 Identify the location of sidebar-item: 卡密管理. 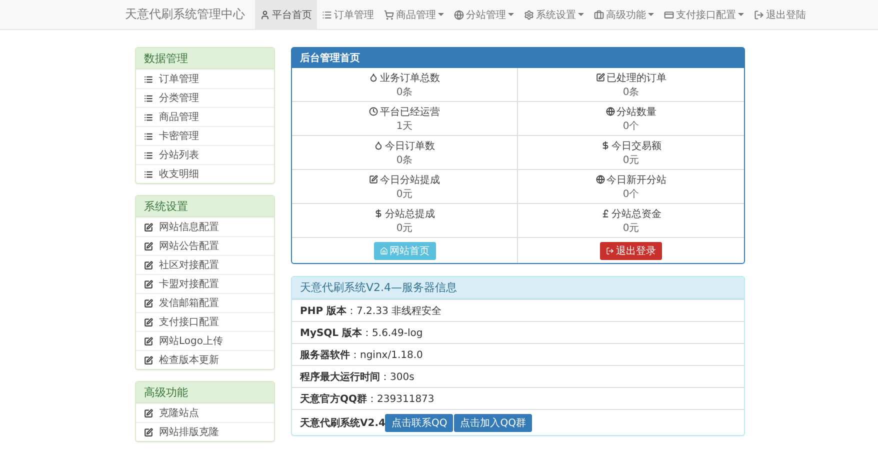
(205, 135).